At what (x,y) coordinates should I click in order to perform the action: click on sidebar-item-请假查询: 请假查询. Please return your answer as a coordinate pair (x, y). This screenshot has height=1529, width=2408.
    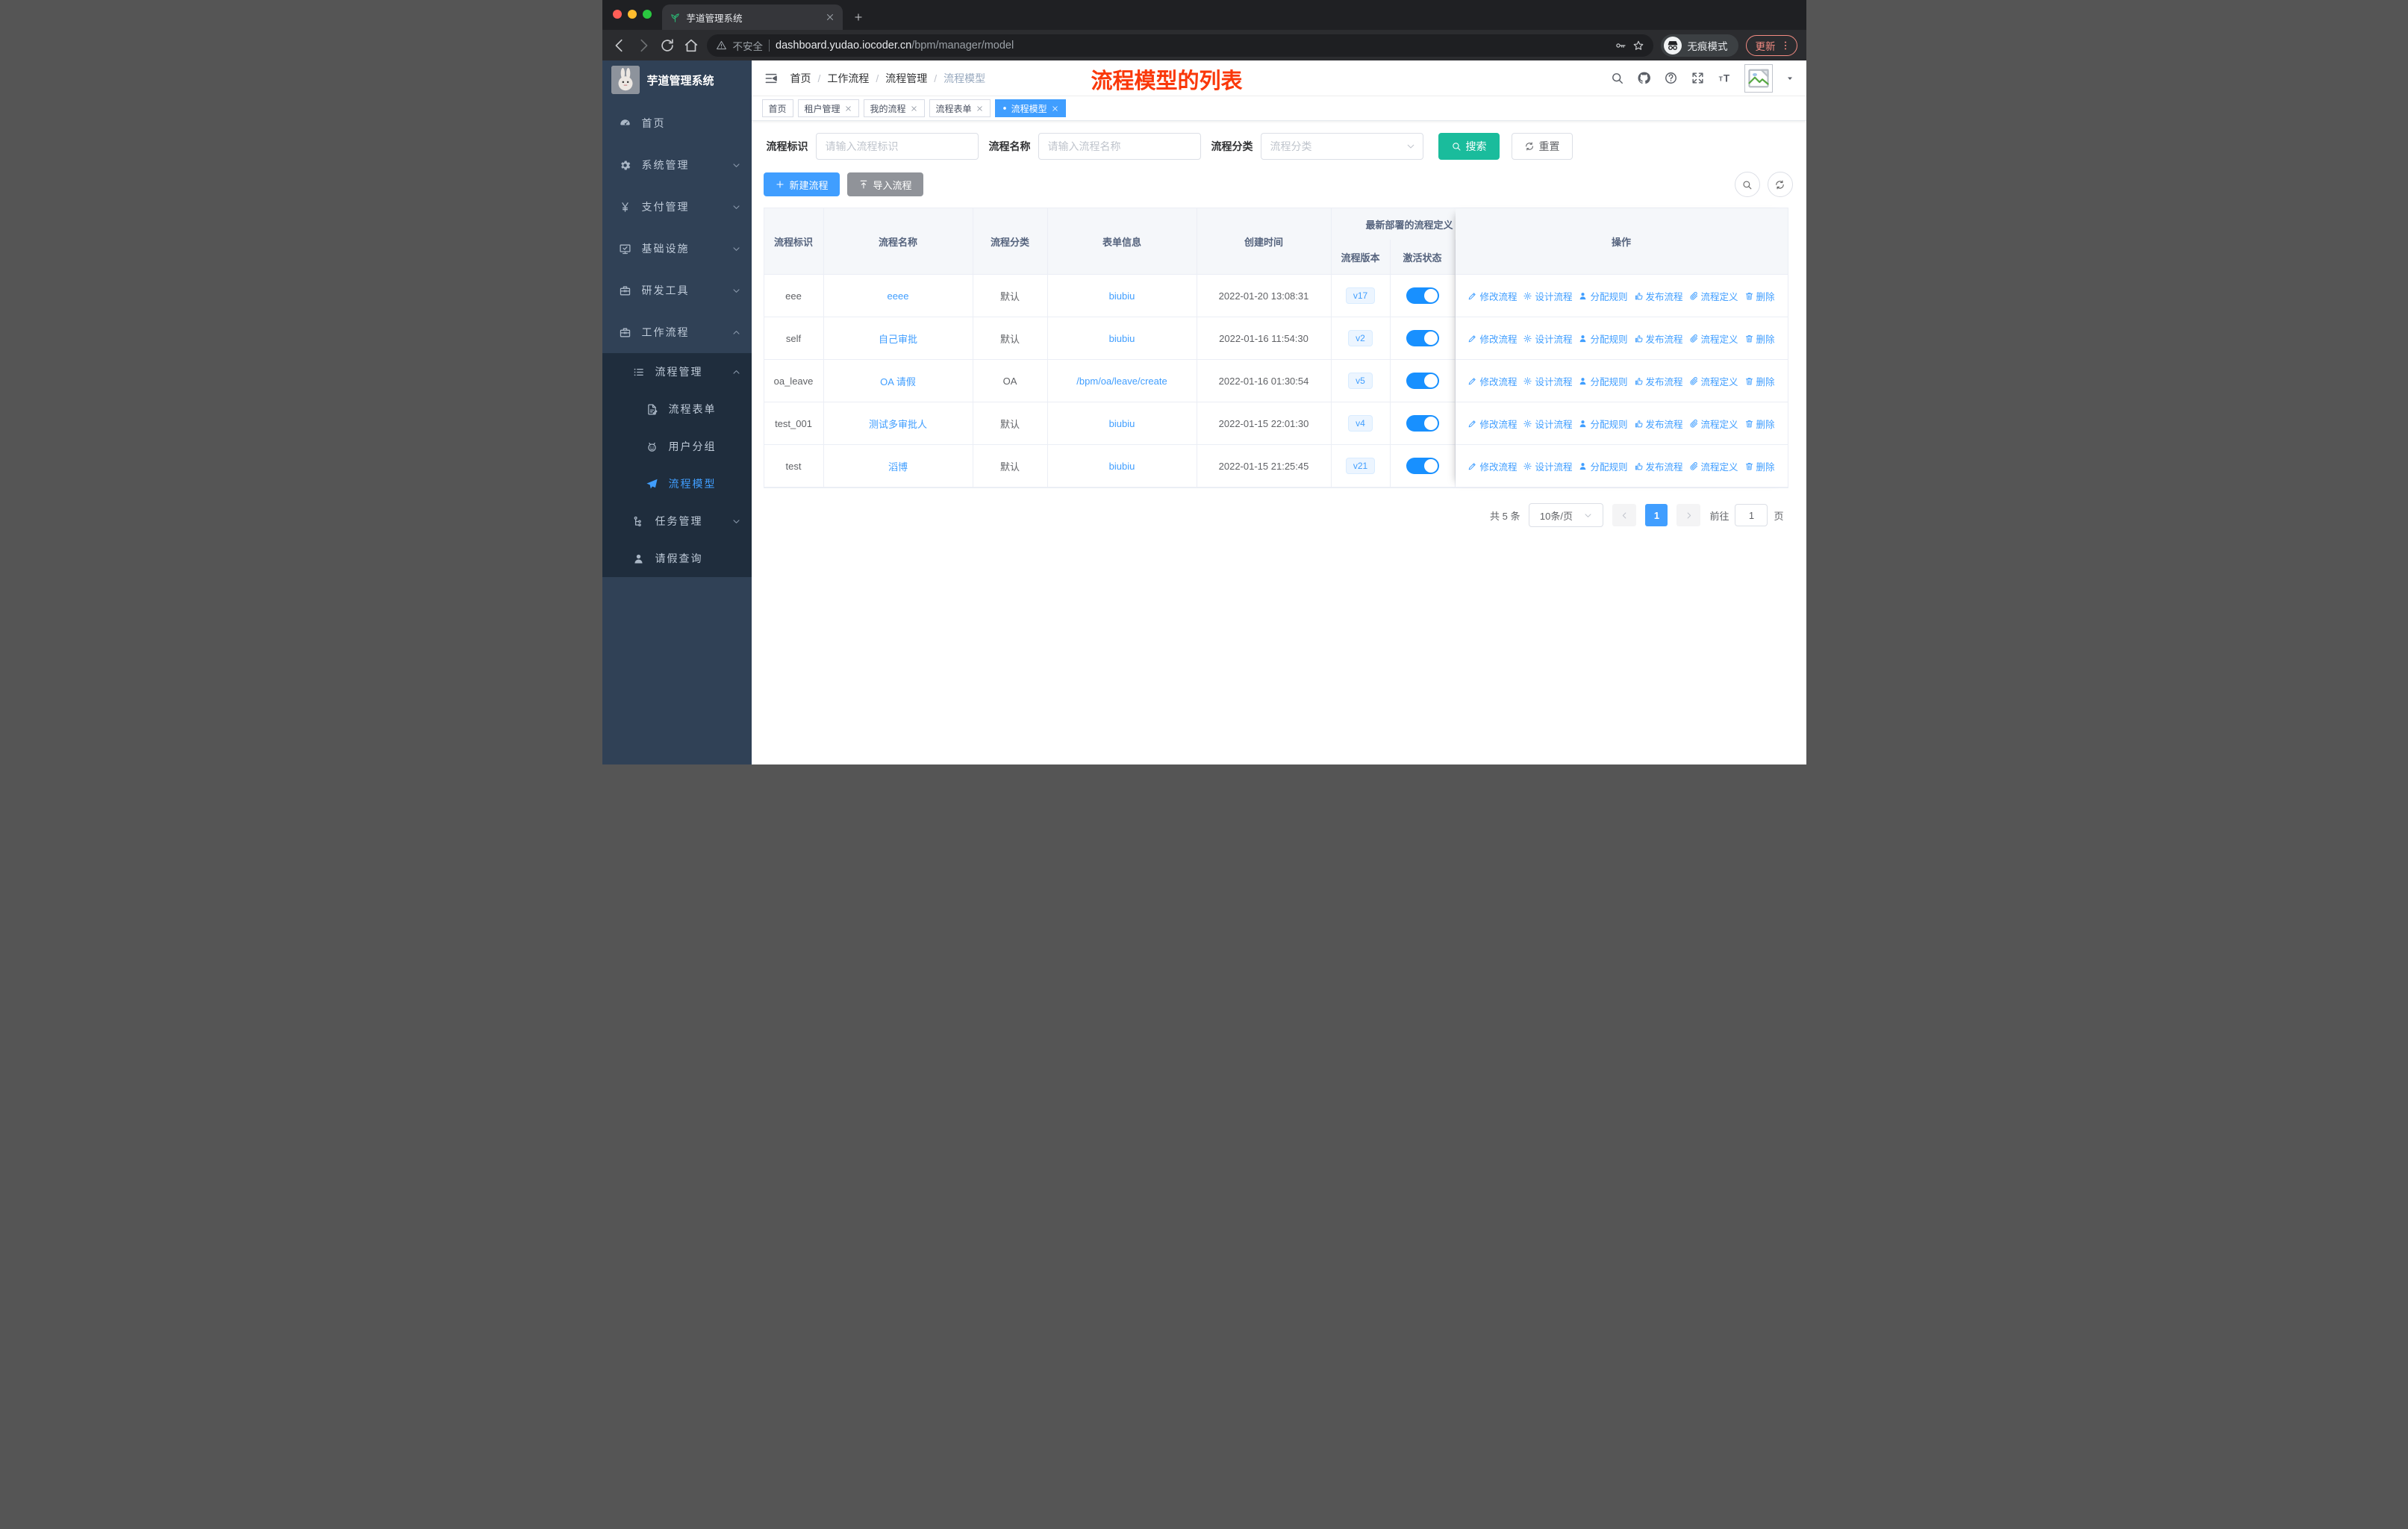
    Looking at the image, I should click on (677, 558).